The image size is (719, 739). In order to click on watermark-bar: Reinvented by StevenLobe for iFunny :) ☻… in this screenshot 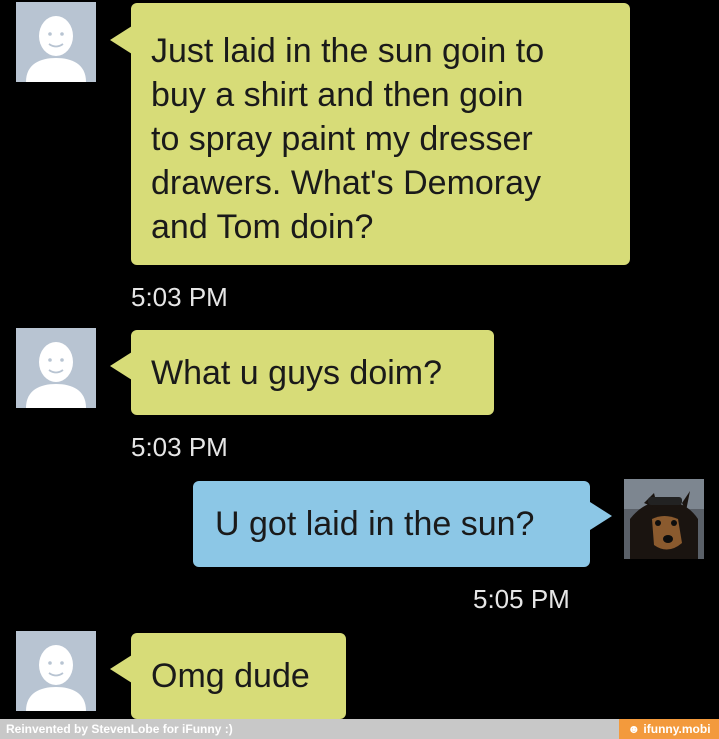, I will do `click(359, 729)`.